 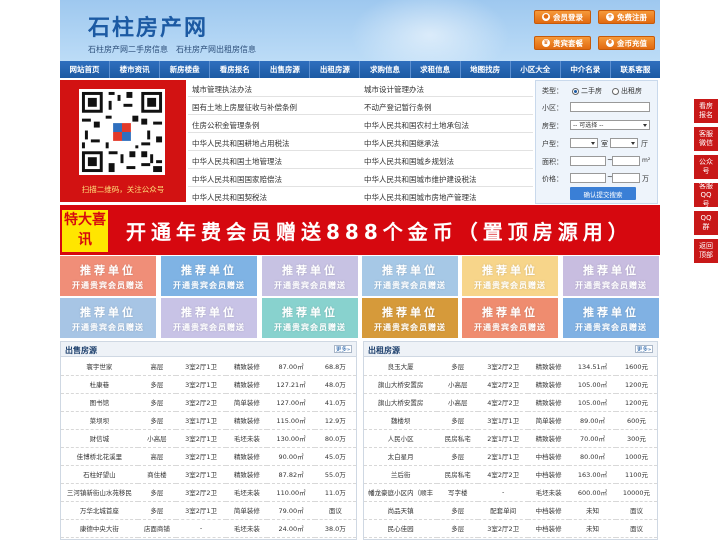 What do you see at coordinates (398, 107) in the screenshot?
I see `policy-link: 不动产登记暂行条例` at bounding box center [398, 107].